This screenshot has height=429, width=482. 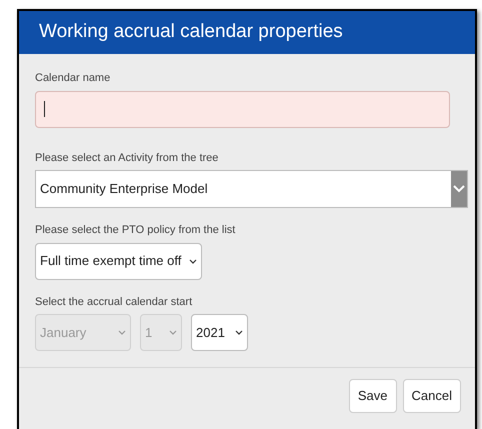 I want to click on field-label: Please select the PTO policy from the list, so click(x=135, y=230).